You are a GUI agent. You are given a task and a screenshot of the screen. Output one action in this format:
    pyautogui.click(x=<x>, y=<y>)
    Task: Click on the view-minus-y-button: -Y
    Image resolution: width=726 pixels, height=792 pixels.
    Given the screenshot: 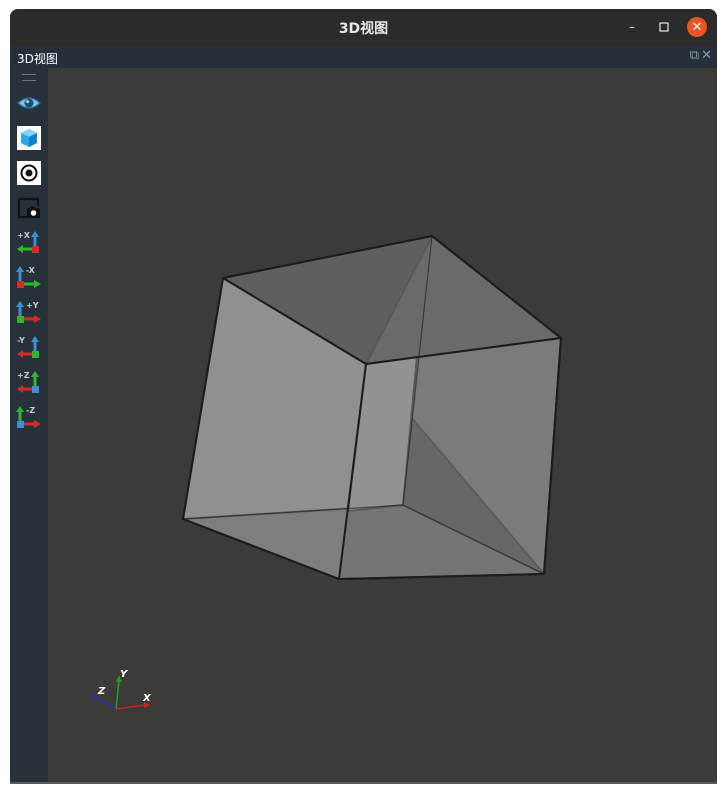 What is the action you would take?
    pyautogui.click(x=29, y=347)
    